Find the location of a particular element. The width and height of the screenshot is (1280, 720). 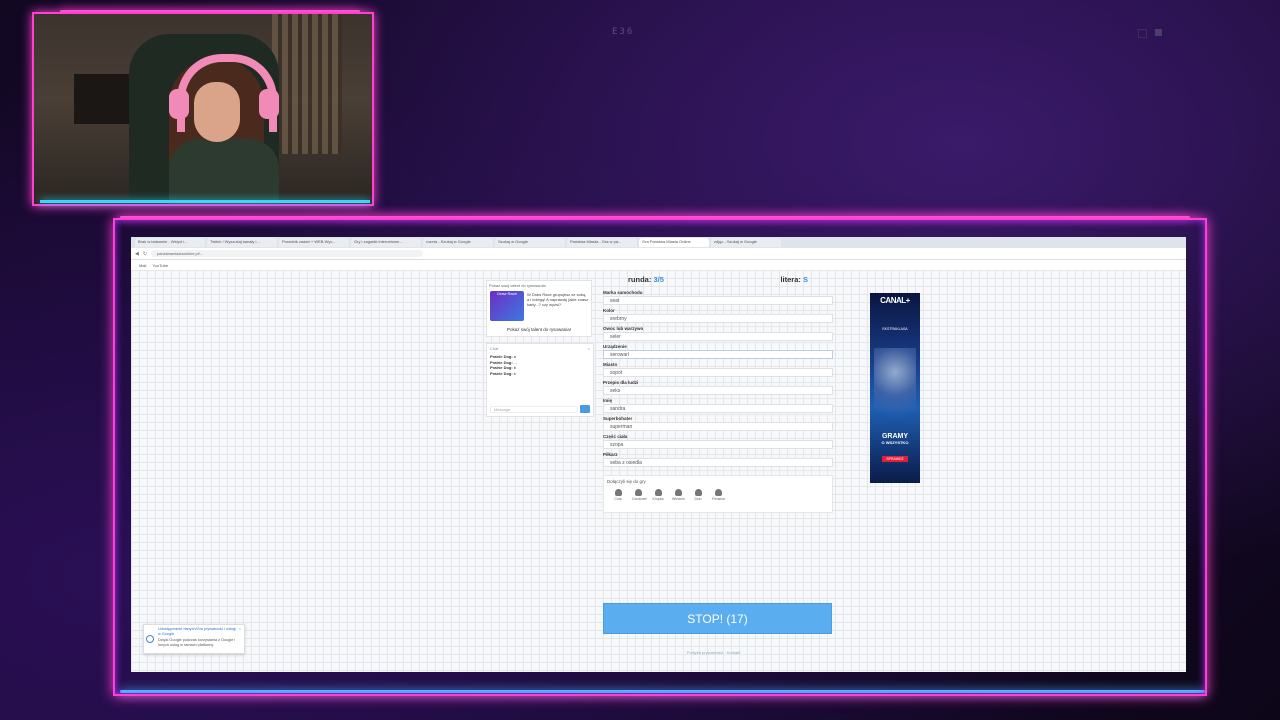

field-label: Owoc lub warzywo is located at coordinates (623, 328).